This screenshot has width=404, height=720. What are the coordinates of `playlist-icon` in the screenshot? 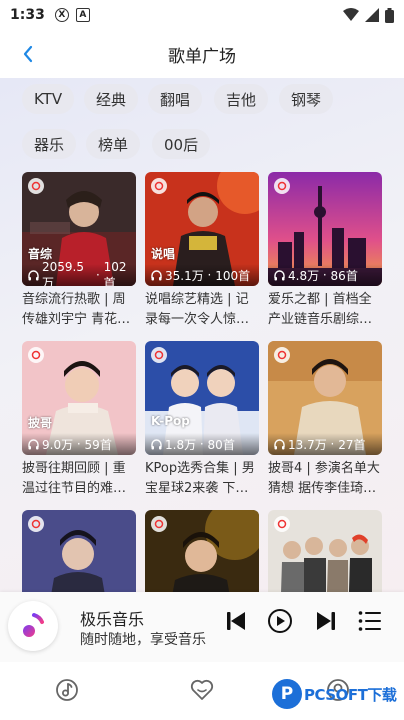 It's located at (369, 621).